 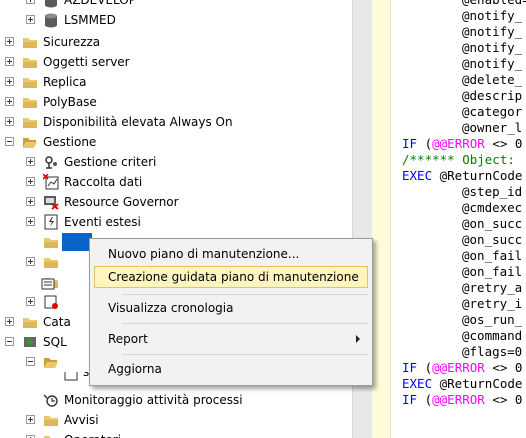 What do you see at coordinates (176, 222) in the screenshot?
I see `tree-node-eventi-estesi: Eventi estesi` at bounding box center [176, 222].